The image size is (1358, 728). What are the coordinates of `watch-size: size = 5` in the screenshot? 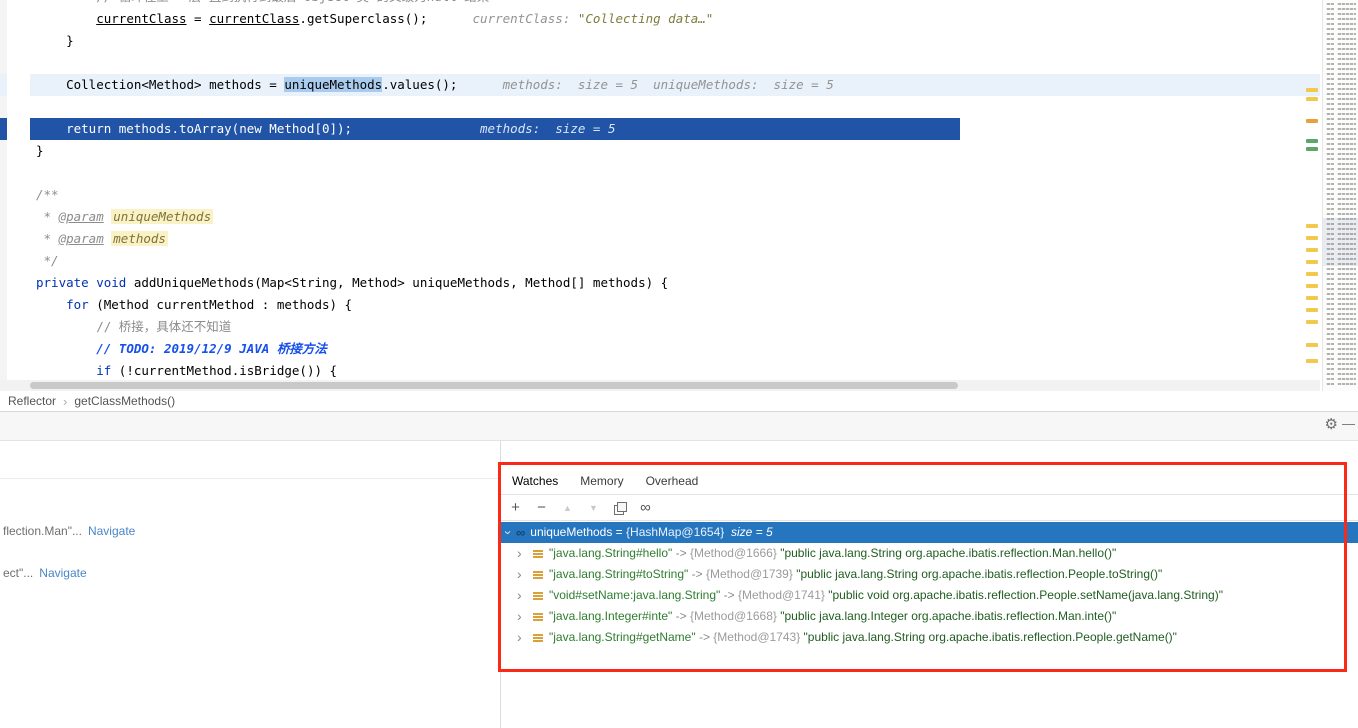 It's located at (748, 532).